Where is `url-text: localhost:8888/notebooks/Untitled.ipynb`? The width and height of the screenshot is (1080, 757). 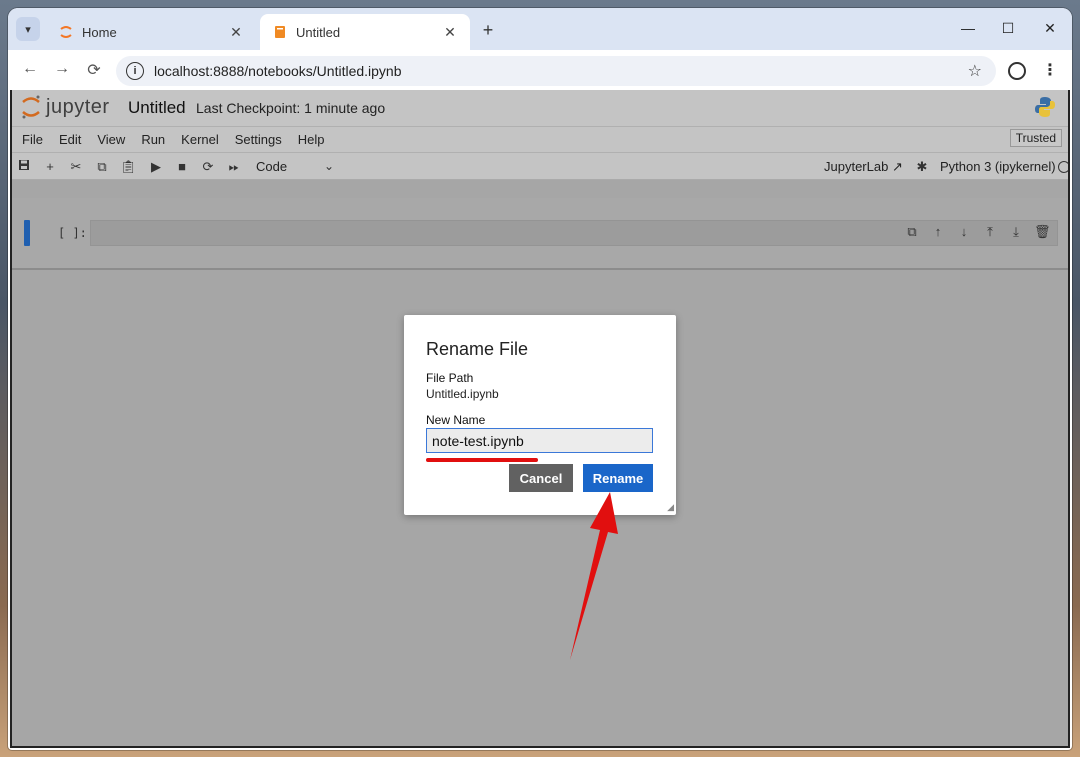 url-text: localhost:8888/notebooks/Untitled.ipynb is located at coordinates (561, 71).